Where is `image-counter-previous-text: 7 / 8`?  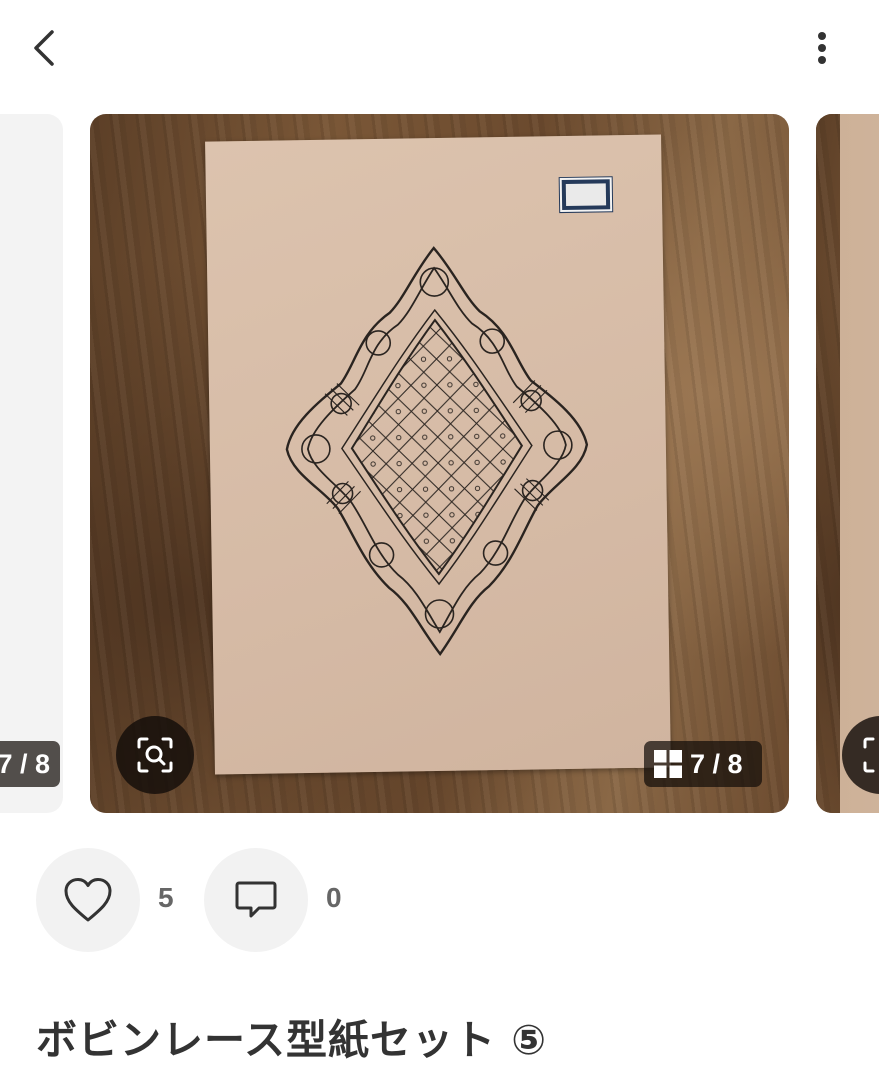
image-counter-previous-text: 7 / 8 is located at coordinates (25, 763).